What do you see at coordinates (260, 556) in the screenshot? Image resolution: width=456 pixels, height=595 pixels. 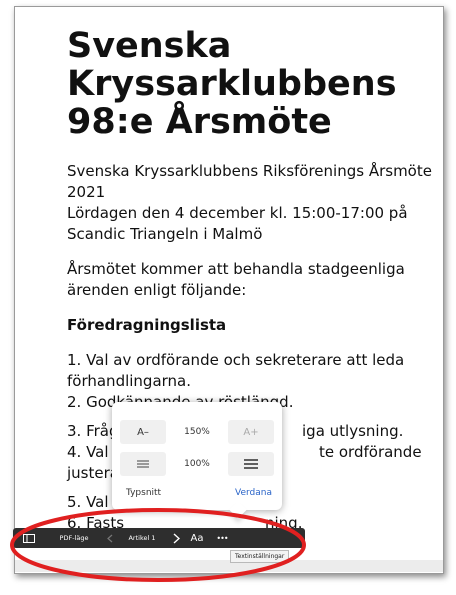 I see `tooltip: Textinställningar` at bounding box center [260, 556].